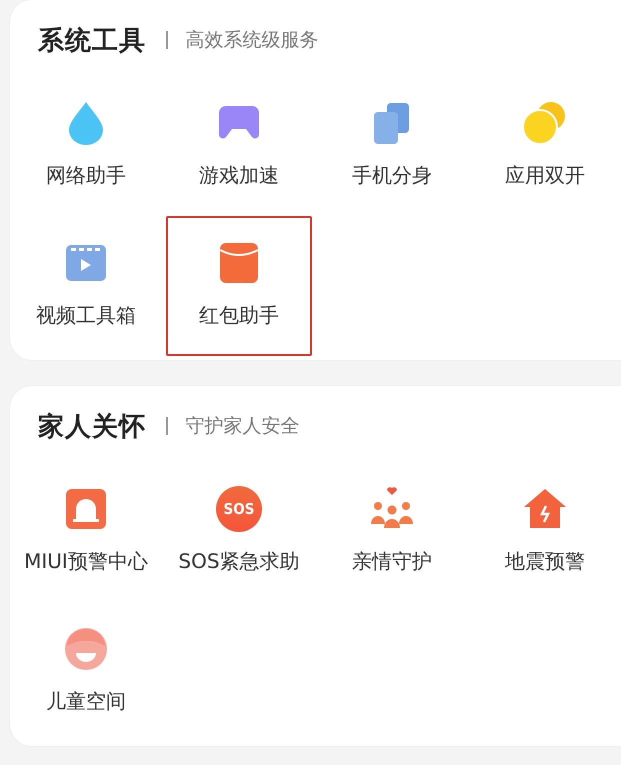  What do you see at coordinates (392, 175) in the screenshot?
I see `tool-label: 手机分身` at bounding box center [392, 175].